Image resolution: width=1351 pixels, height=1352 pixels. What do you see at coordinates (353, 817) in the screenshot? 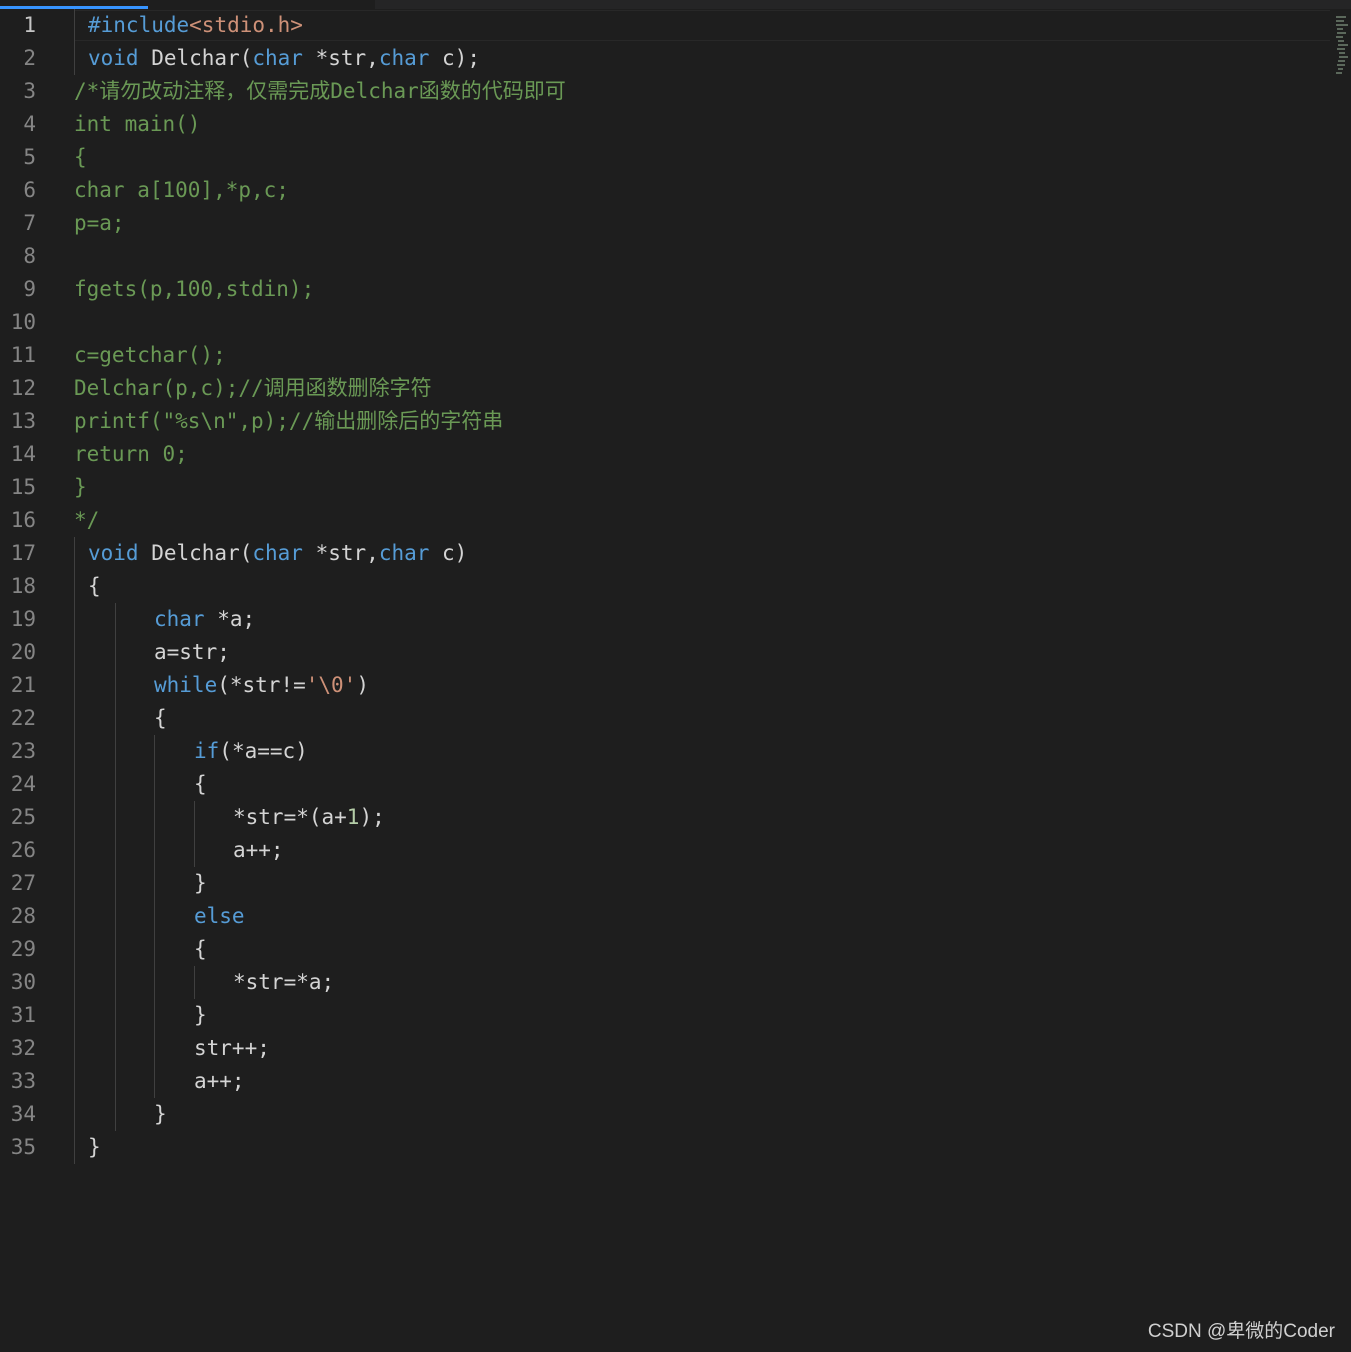
I see `number-token: 1` at bounding box center [353, 817].